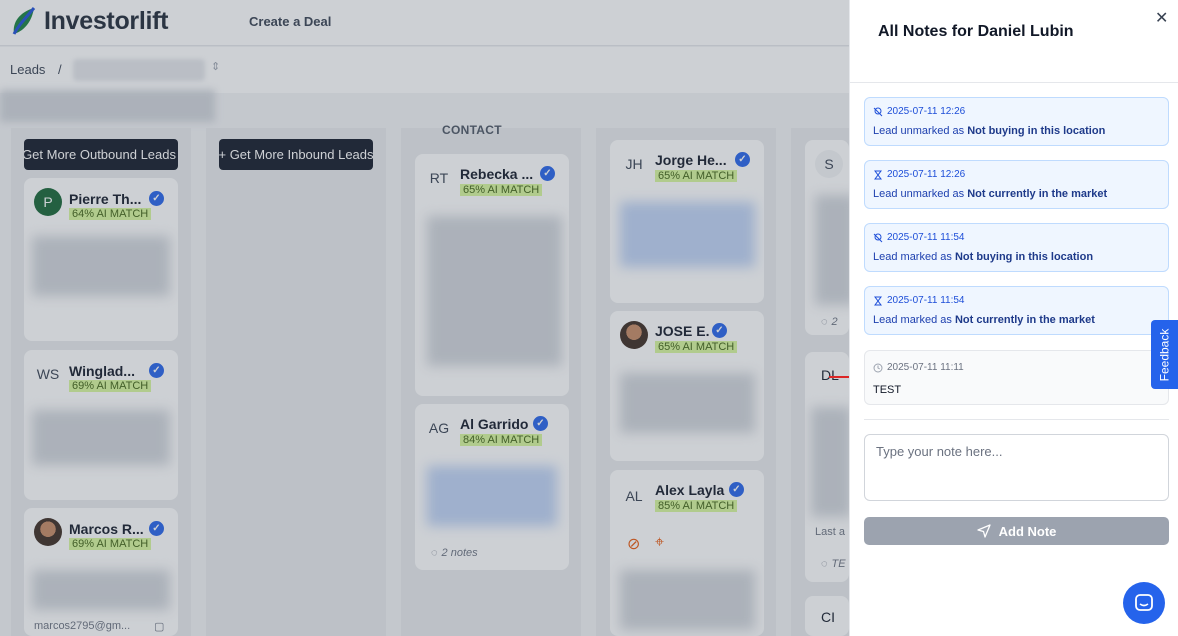 This screenshot has height=636, width=1178. I want to click on note-timestamp: 2025-07-11 11:11, so click(918, 367).